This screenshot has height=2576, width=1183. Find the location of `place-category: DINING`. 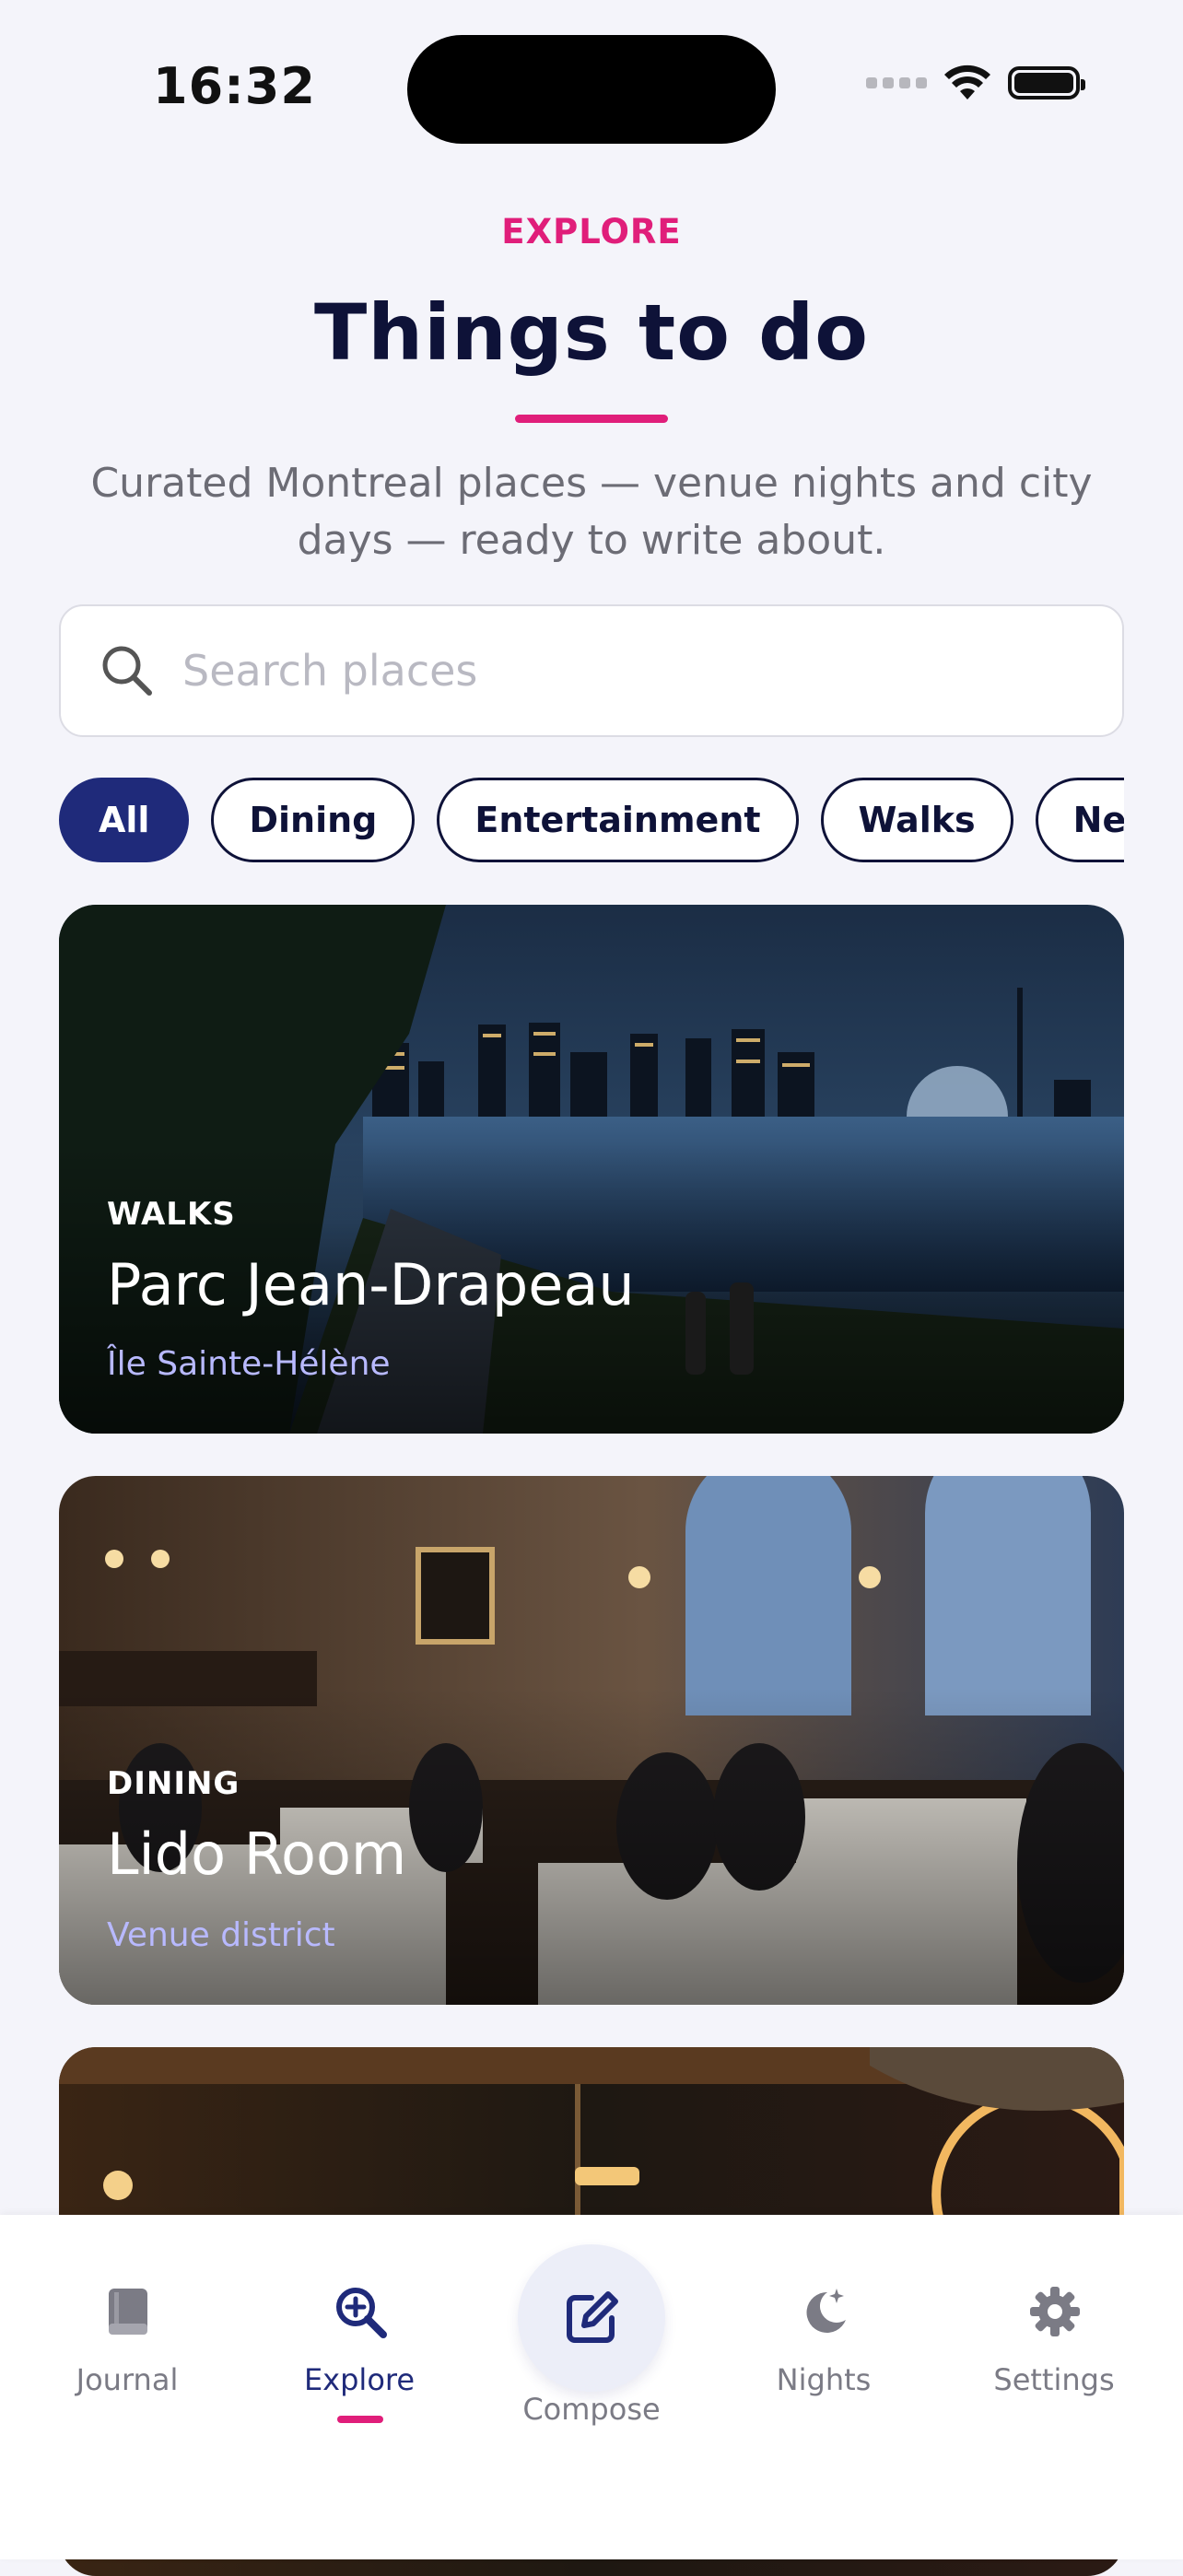

place-category: DINING is located at coordinates (173, 1783).